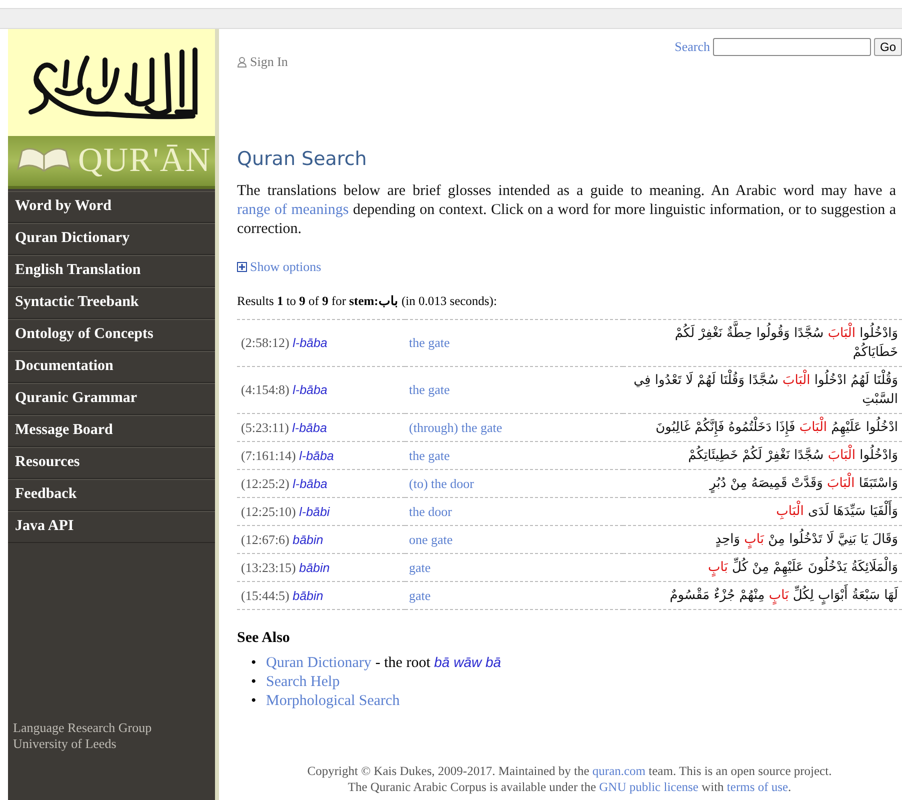  What do you see at coordinates (65, 744) in the screenshot?
I see `footer-text: University of Leeds` at bounding box center [65, 744].